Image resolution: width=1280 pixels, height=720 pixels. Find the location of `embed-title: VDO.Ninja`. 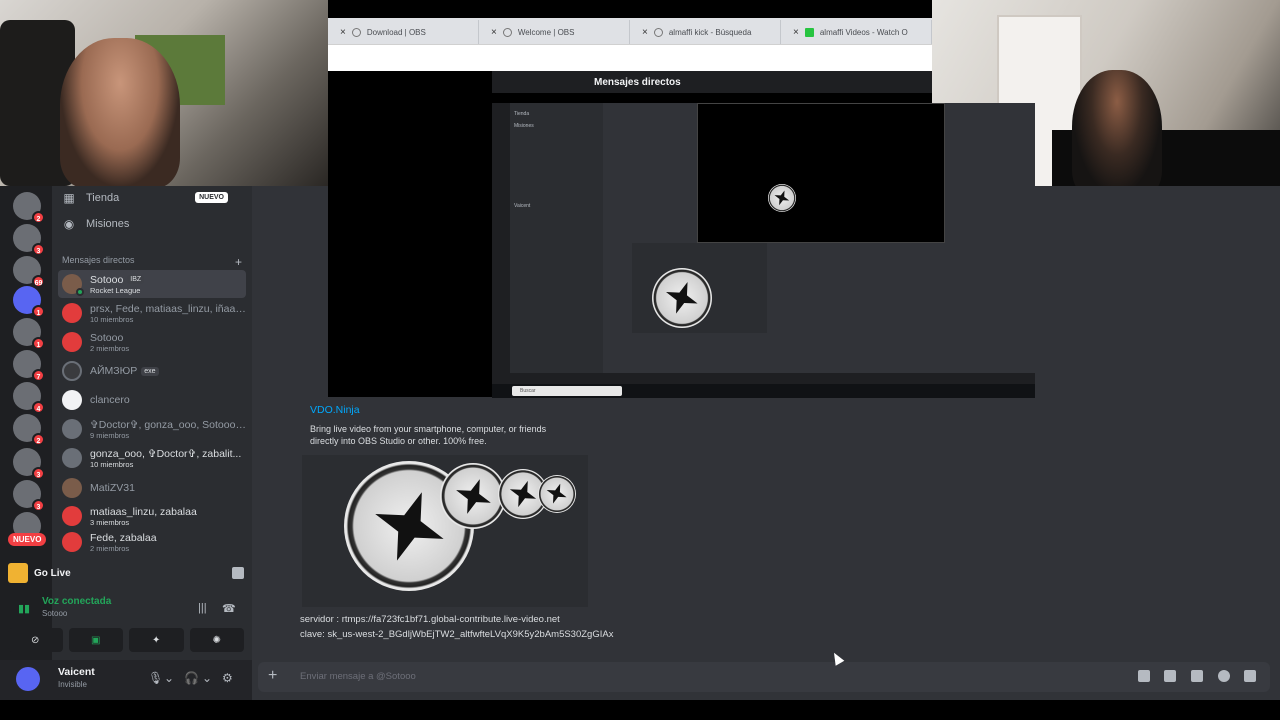

embed-title: VDO.Ninja is located at coordinates (335, 410).